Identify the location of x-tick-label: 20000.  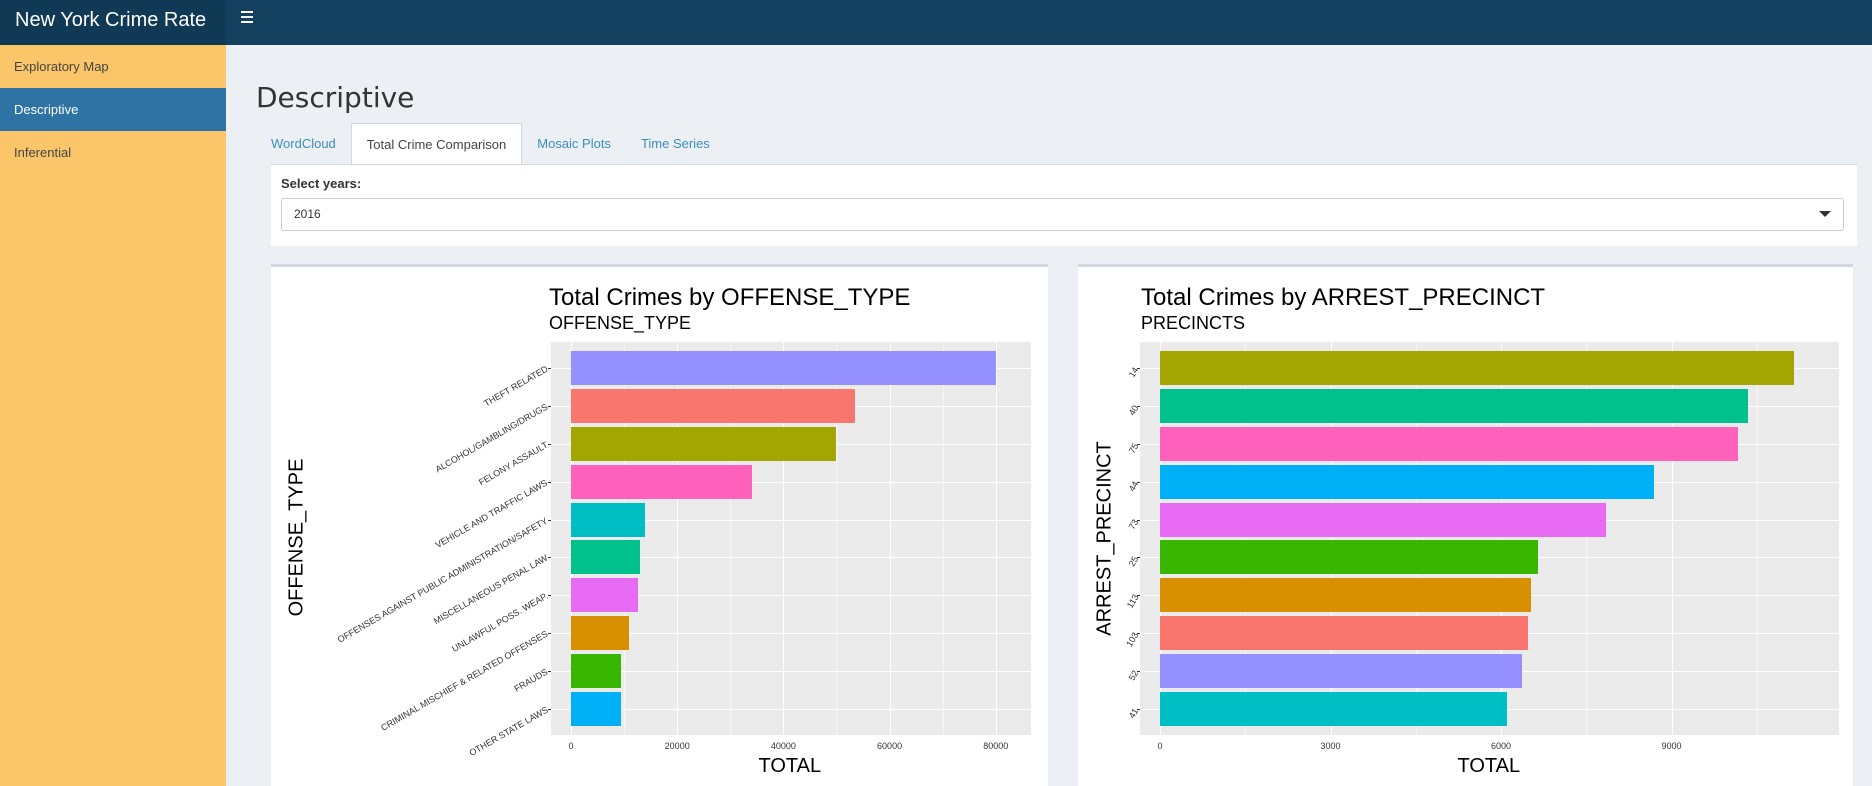
(677, 746).